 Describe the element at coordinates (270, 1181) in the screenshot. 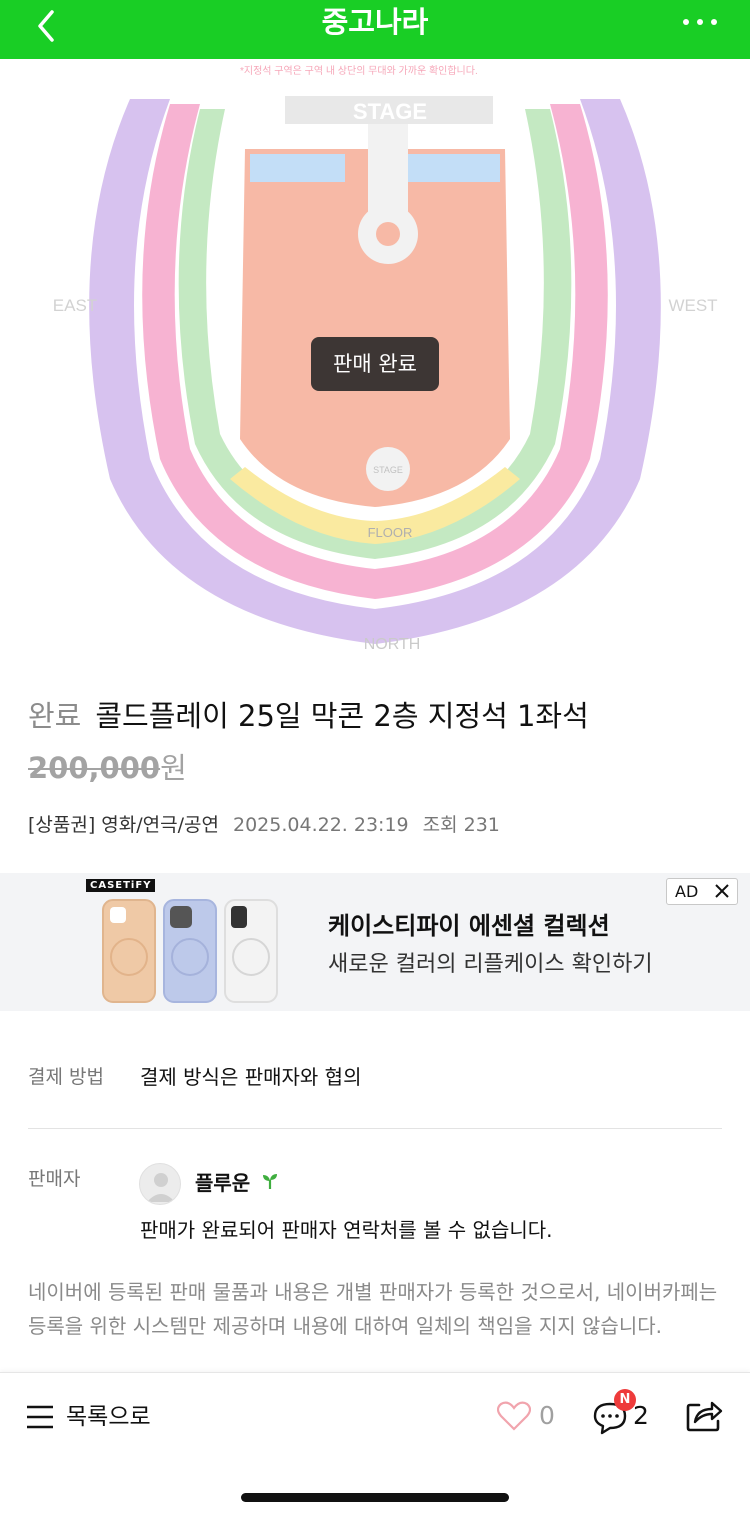

I see `sprout-icon` at that location.